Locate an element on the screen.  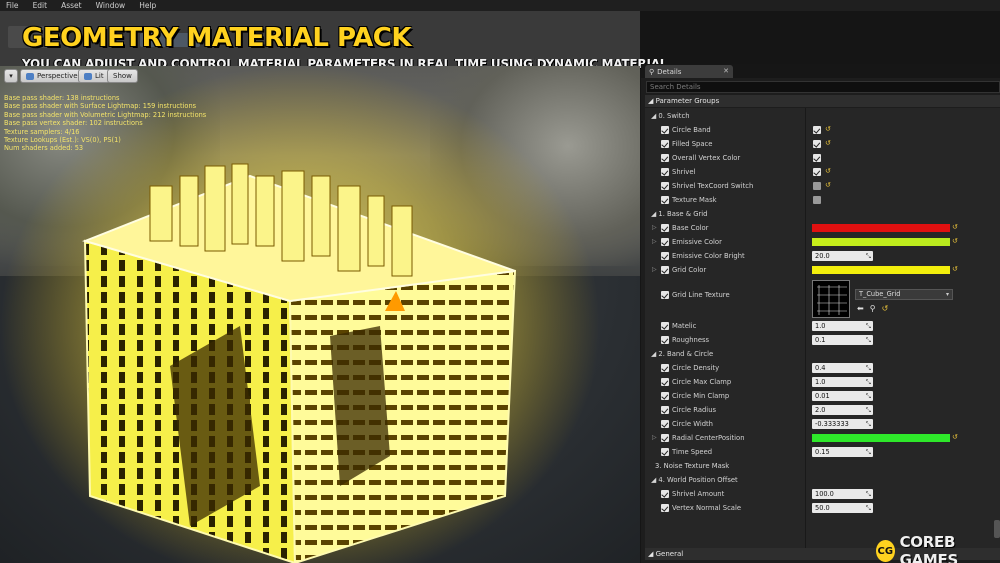
group-base-grid: ◢ 1. Base & Grid is located at coordinates (822, 214).